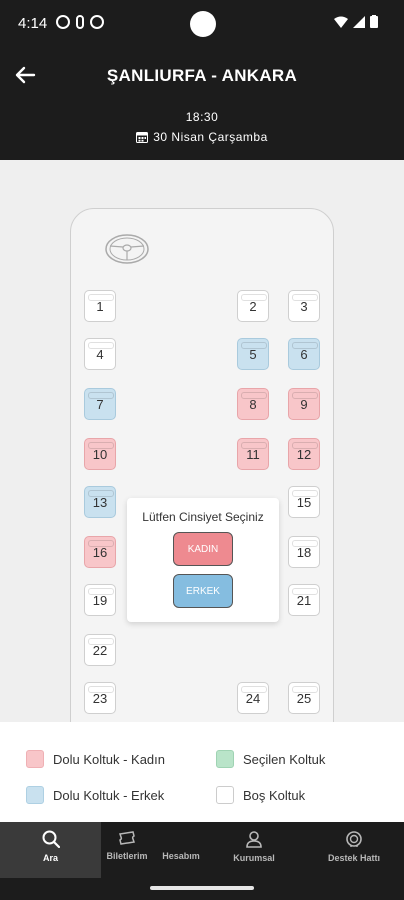 The width and height of the screenshot is (404, 900). I want to click on seat-19: 19, so click(100, 600).